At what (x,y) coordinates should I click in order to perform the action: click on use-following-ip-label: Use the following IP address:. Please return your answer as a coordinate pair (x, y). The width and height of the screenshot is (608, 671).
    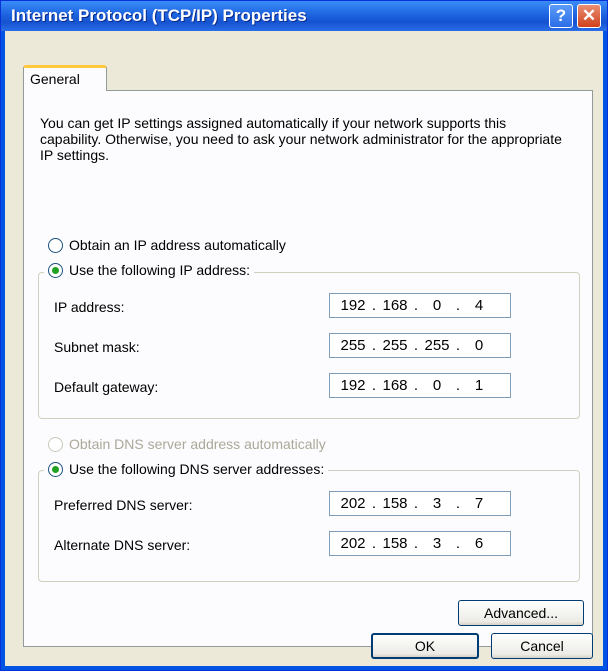
    Looking at the image, I should click on (160, 270).